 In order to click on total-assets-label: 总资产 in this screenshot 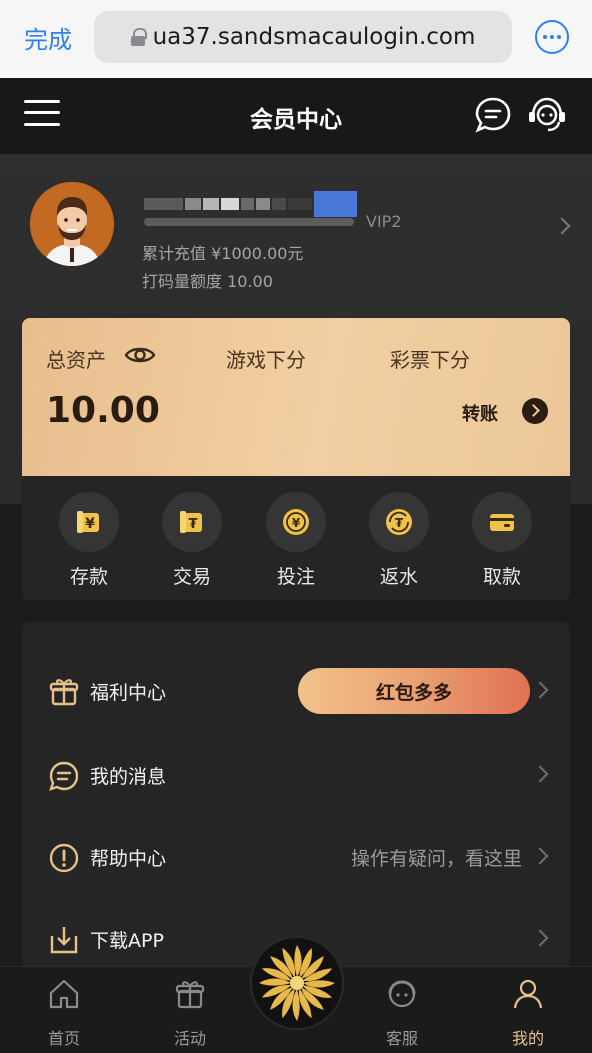, I will do `click(76, 360)`.